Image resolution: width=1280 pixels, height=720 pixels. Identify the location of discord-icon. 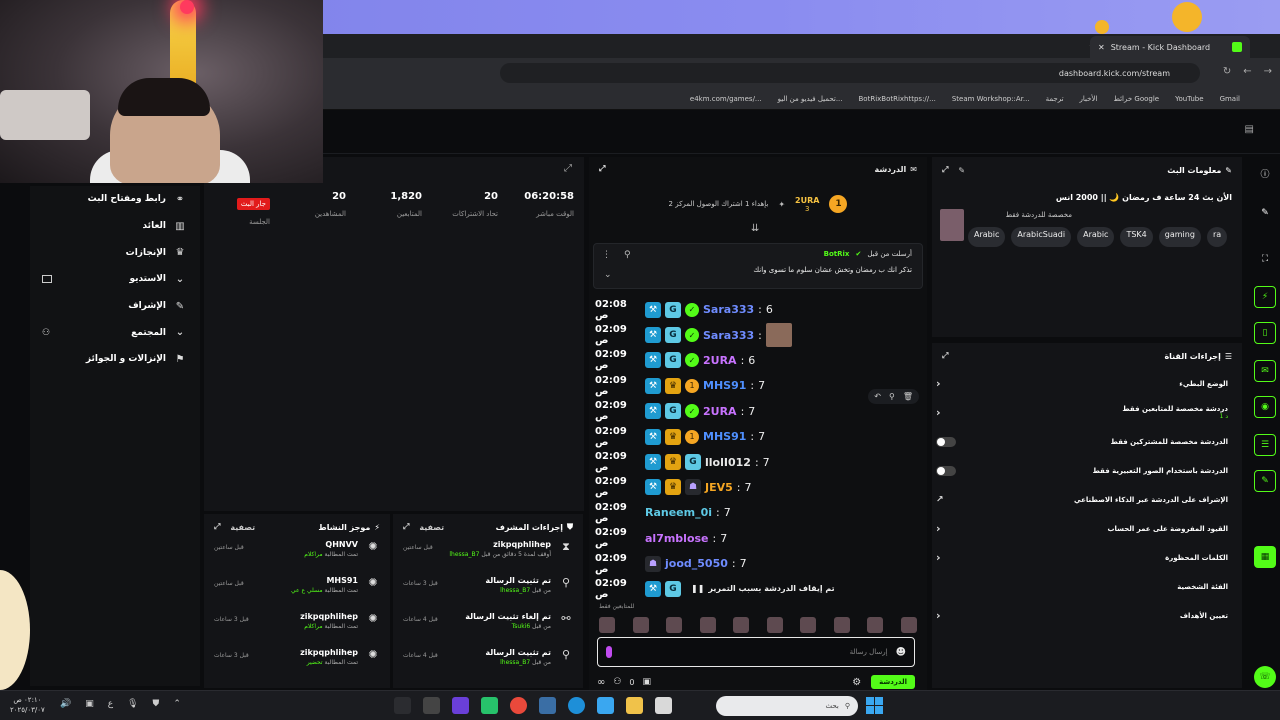
(460, 705).